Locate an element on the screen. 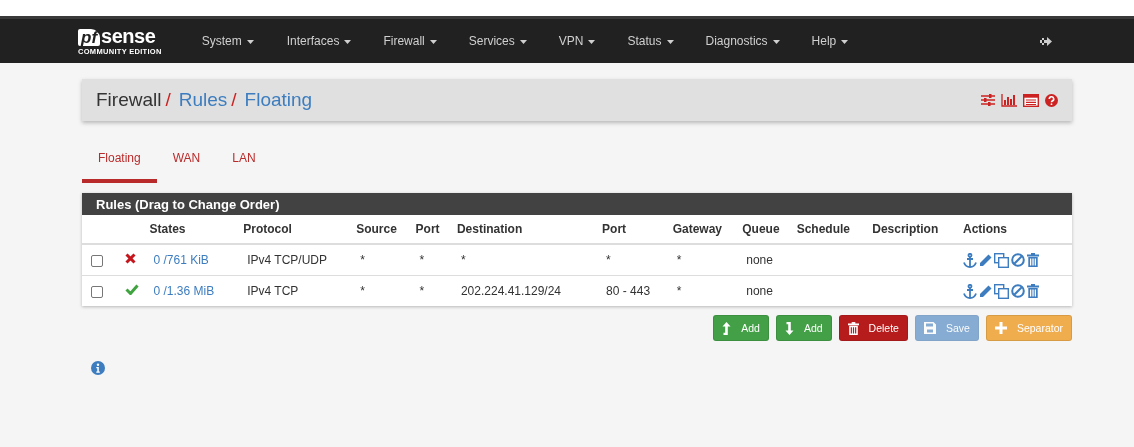 The width and height of the screenshot is (1134, 447). nav-menu-item: Firewall is located at coordinates (410, 41).